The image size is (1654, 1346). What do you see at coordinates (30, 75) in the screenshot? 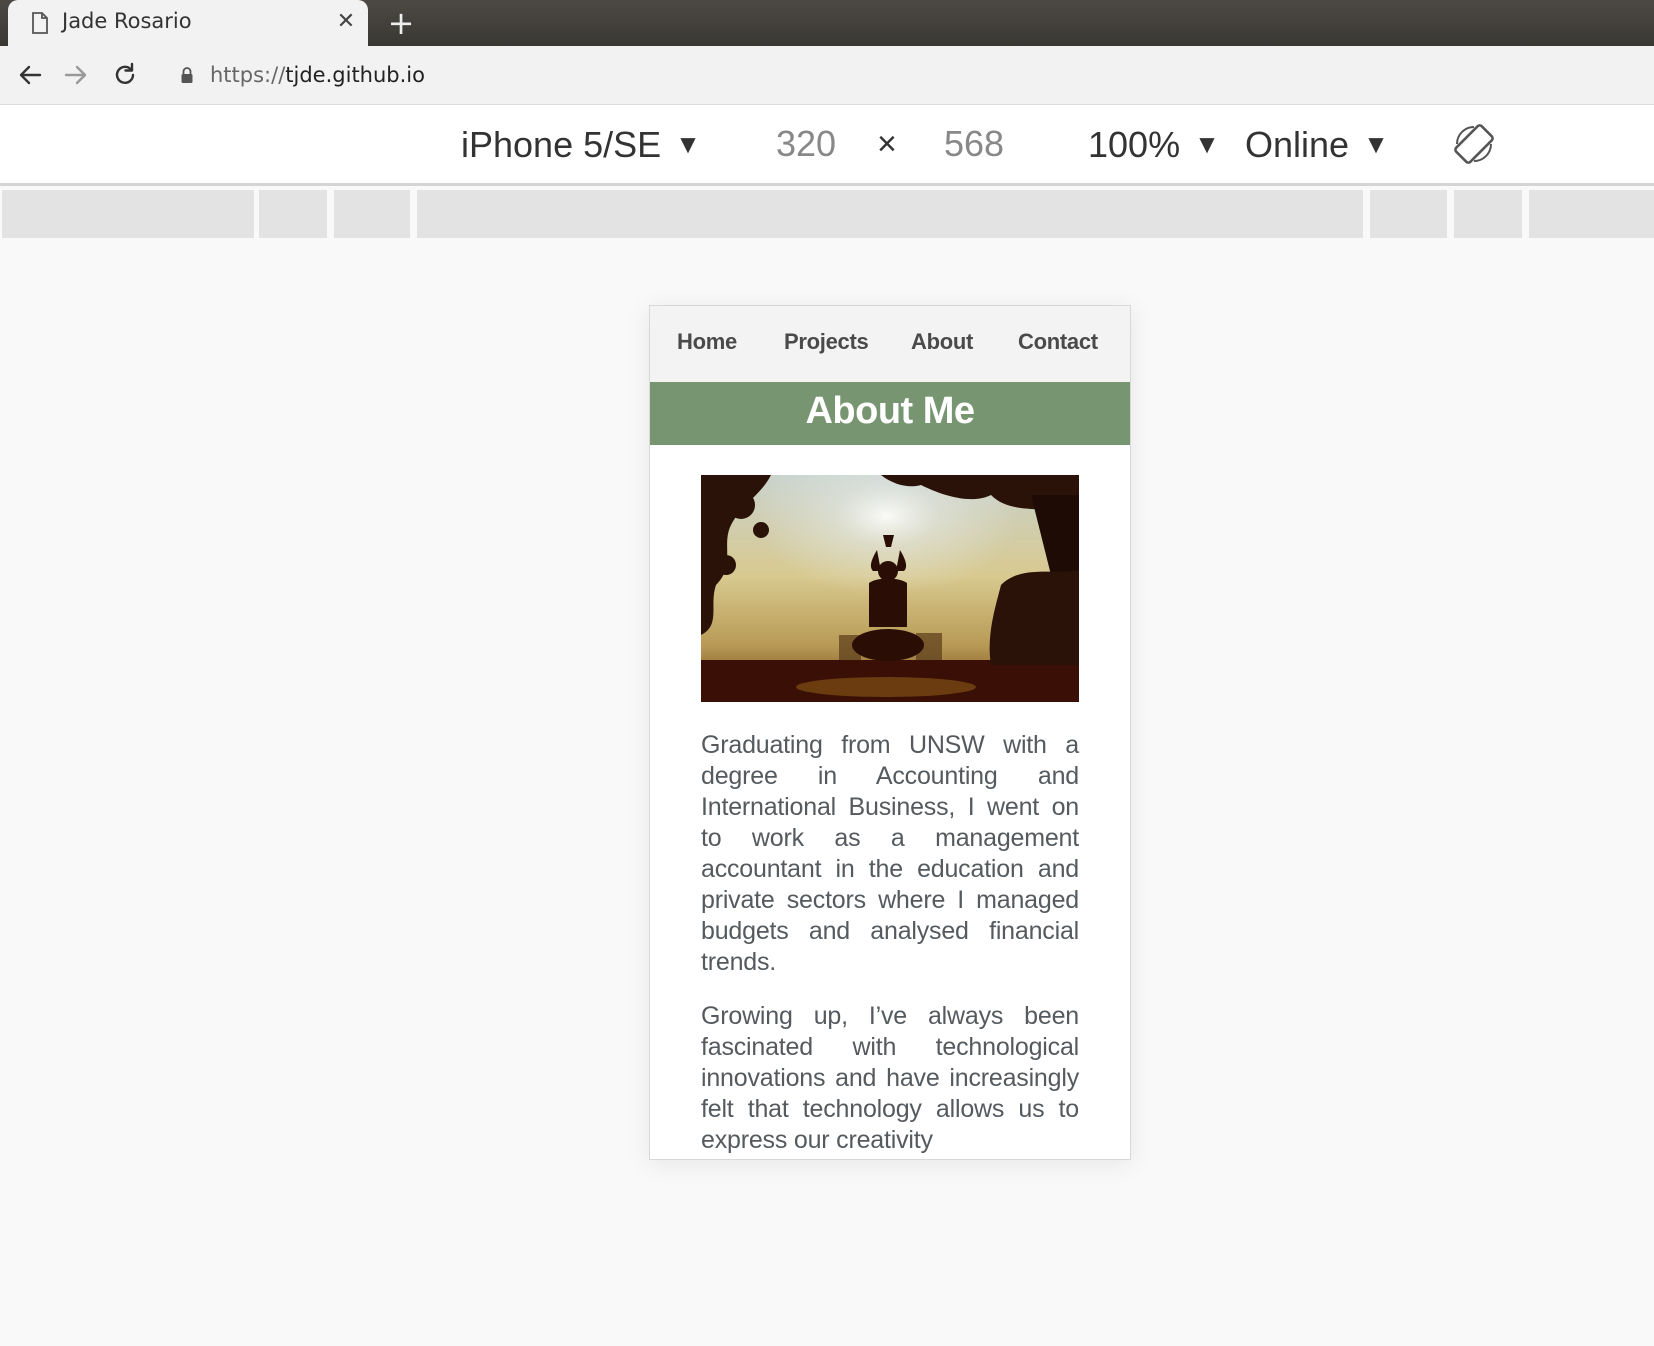
I see `back-arrow-icon` at bounding box center [30, 75].